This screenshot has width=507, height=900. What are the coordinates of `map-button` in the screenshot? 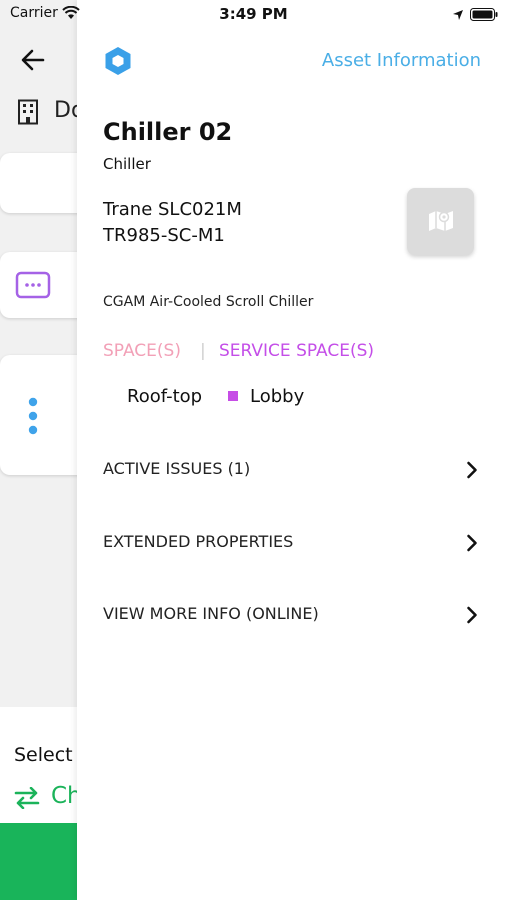 It's located at (440, 221).